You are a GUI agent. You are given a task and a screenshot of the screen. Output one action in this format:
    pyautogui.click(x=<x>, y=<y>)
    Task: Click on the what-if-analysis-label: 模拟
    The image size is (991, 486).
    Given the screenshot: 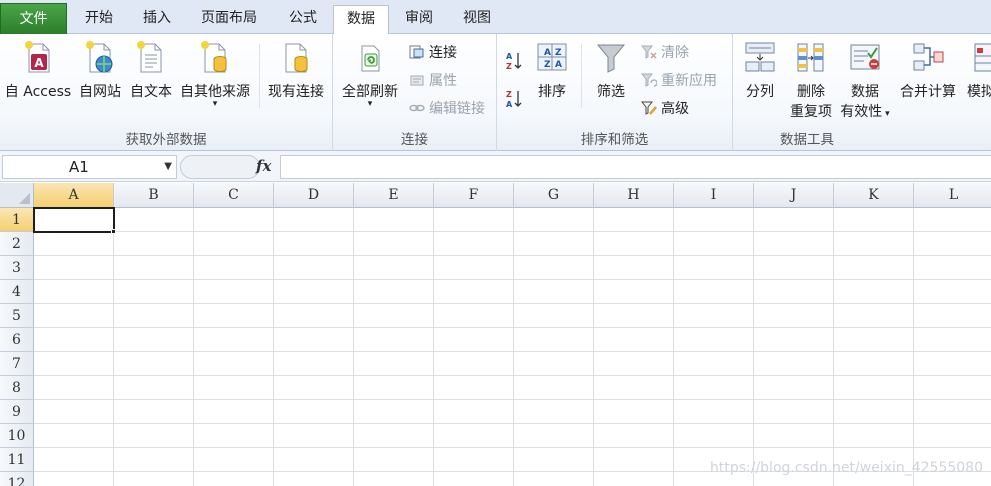 What is the action you would take?
    pyautogui.click(x=979, y=92)
    